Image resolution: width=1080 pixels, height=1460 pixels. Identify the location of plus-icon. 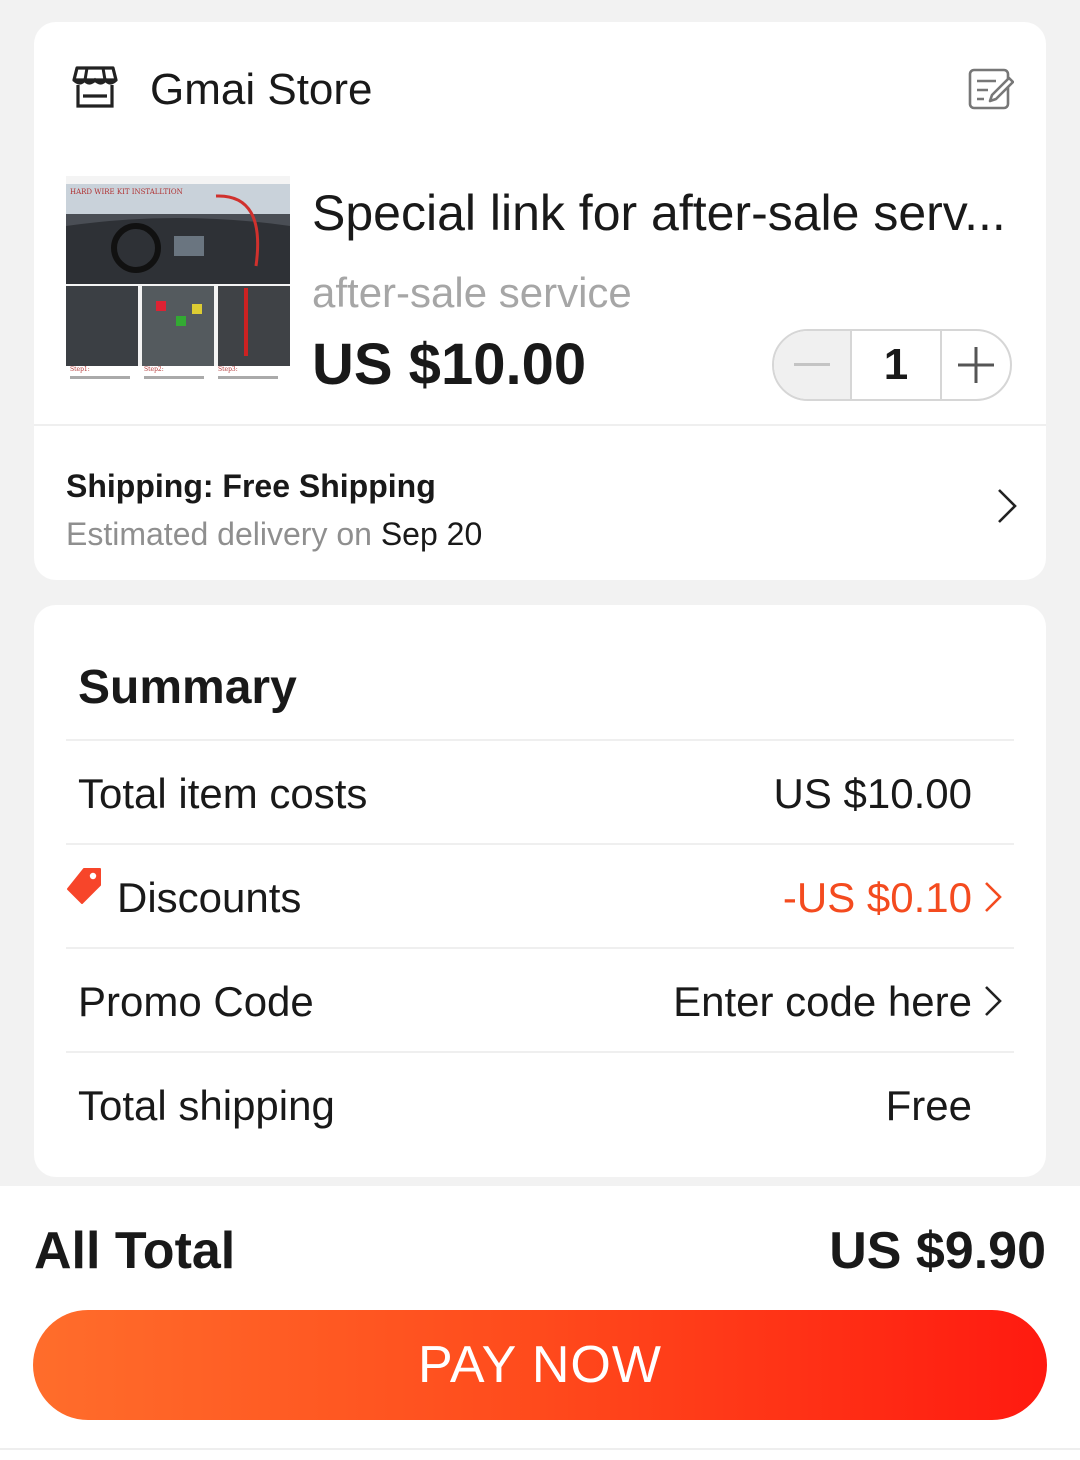
(976, 365).